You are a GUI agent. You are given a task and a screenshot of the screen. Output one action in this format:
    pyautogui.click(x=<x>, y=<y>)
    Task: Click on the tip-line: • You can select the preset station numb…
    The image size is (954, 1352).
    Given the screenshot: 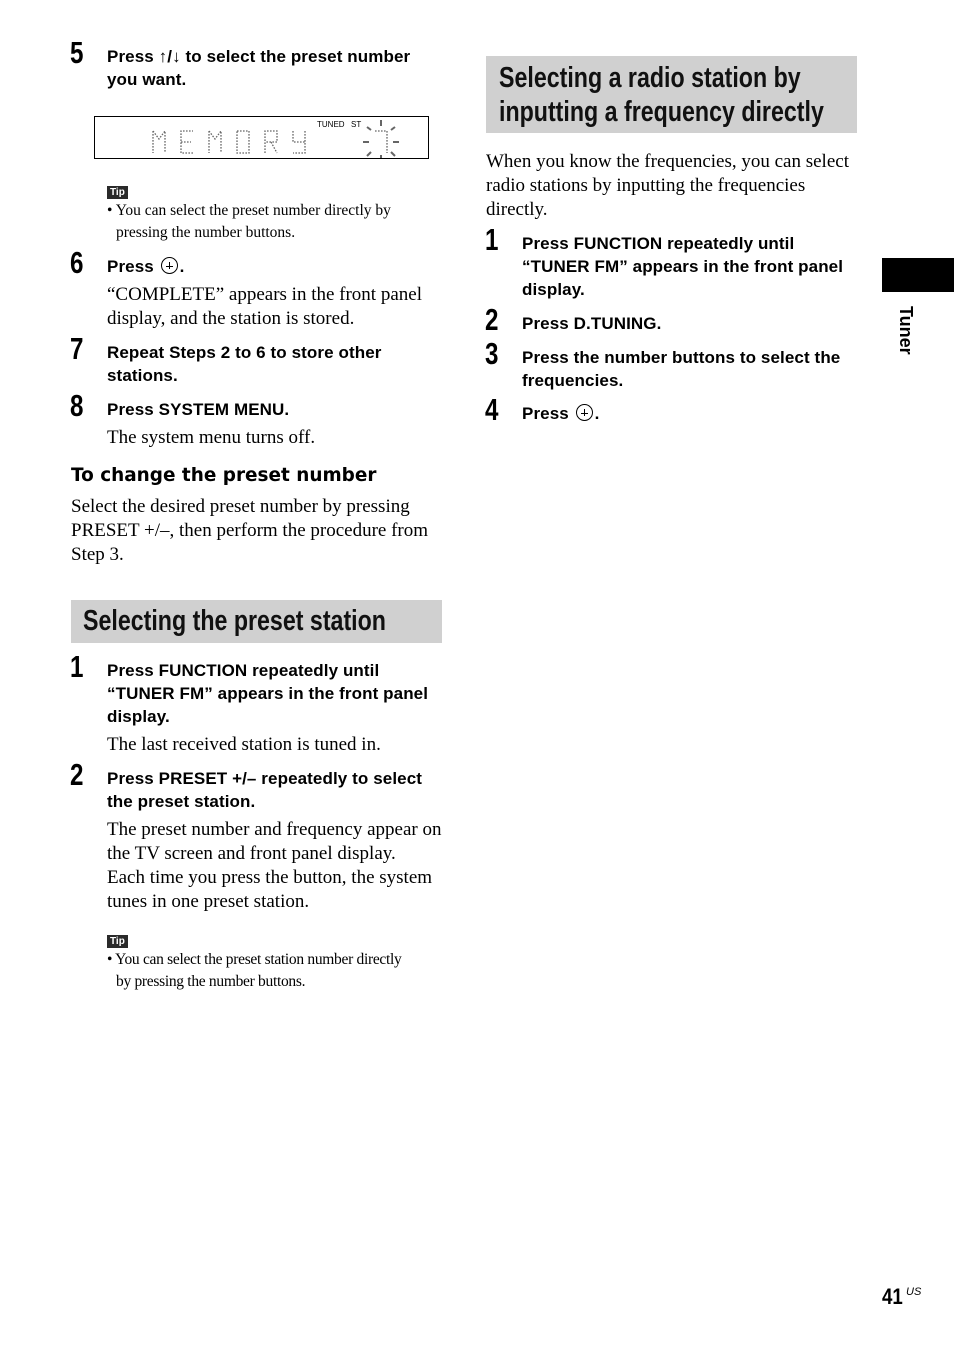 What is the action you would take?
    pyautogui.click(x=254, y=959)
    